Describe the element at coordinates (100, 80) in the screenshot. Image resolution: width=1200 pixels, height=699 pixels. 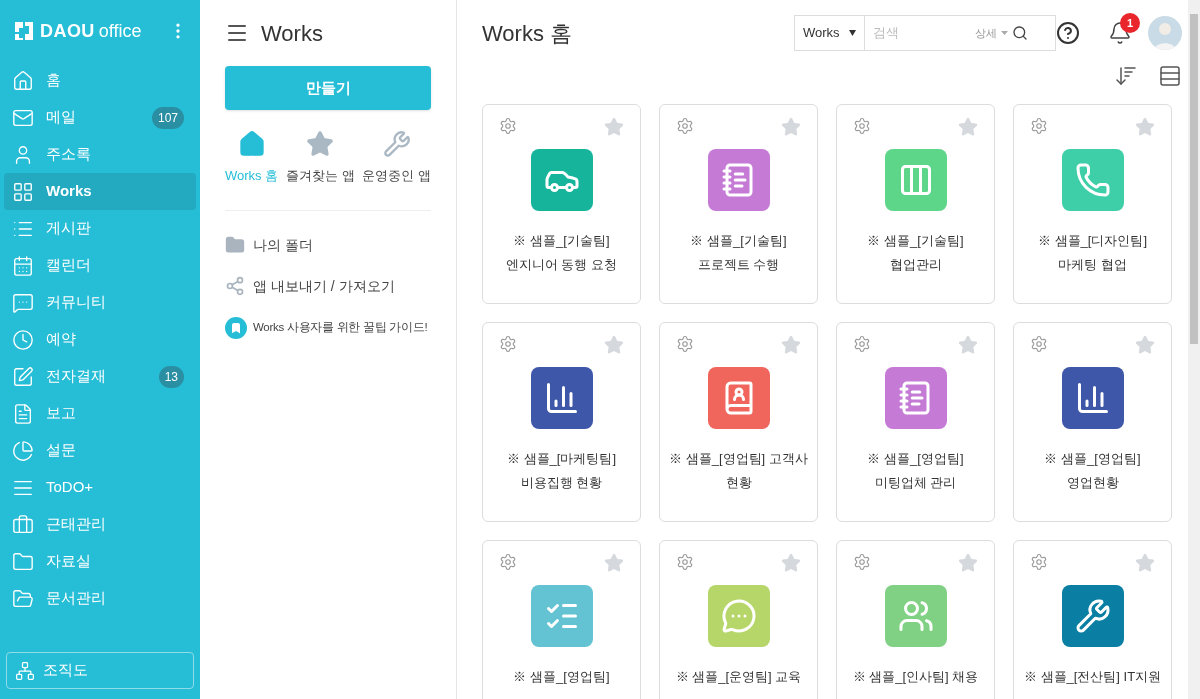
I see `nav-item: 홈` at that location.